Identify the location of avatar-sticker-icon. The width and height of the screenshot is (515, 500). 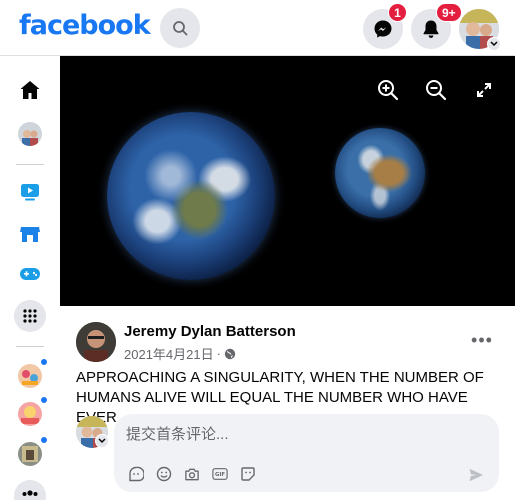
(136, 474).